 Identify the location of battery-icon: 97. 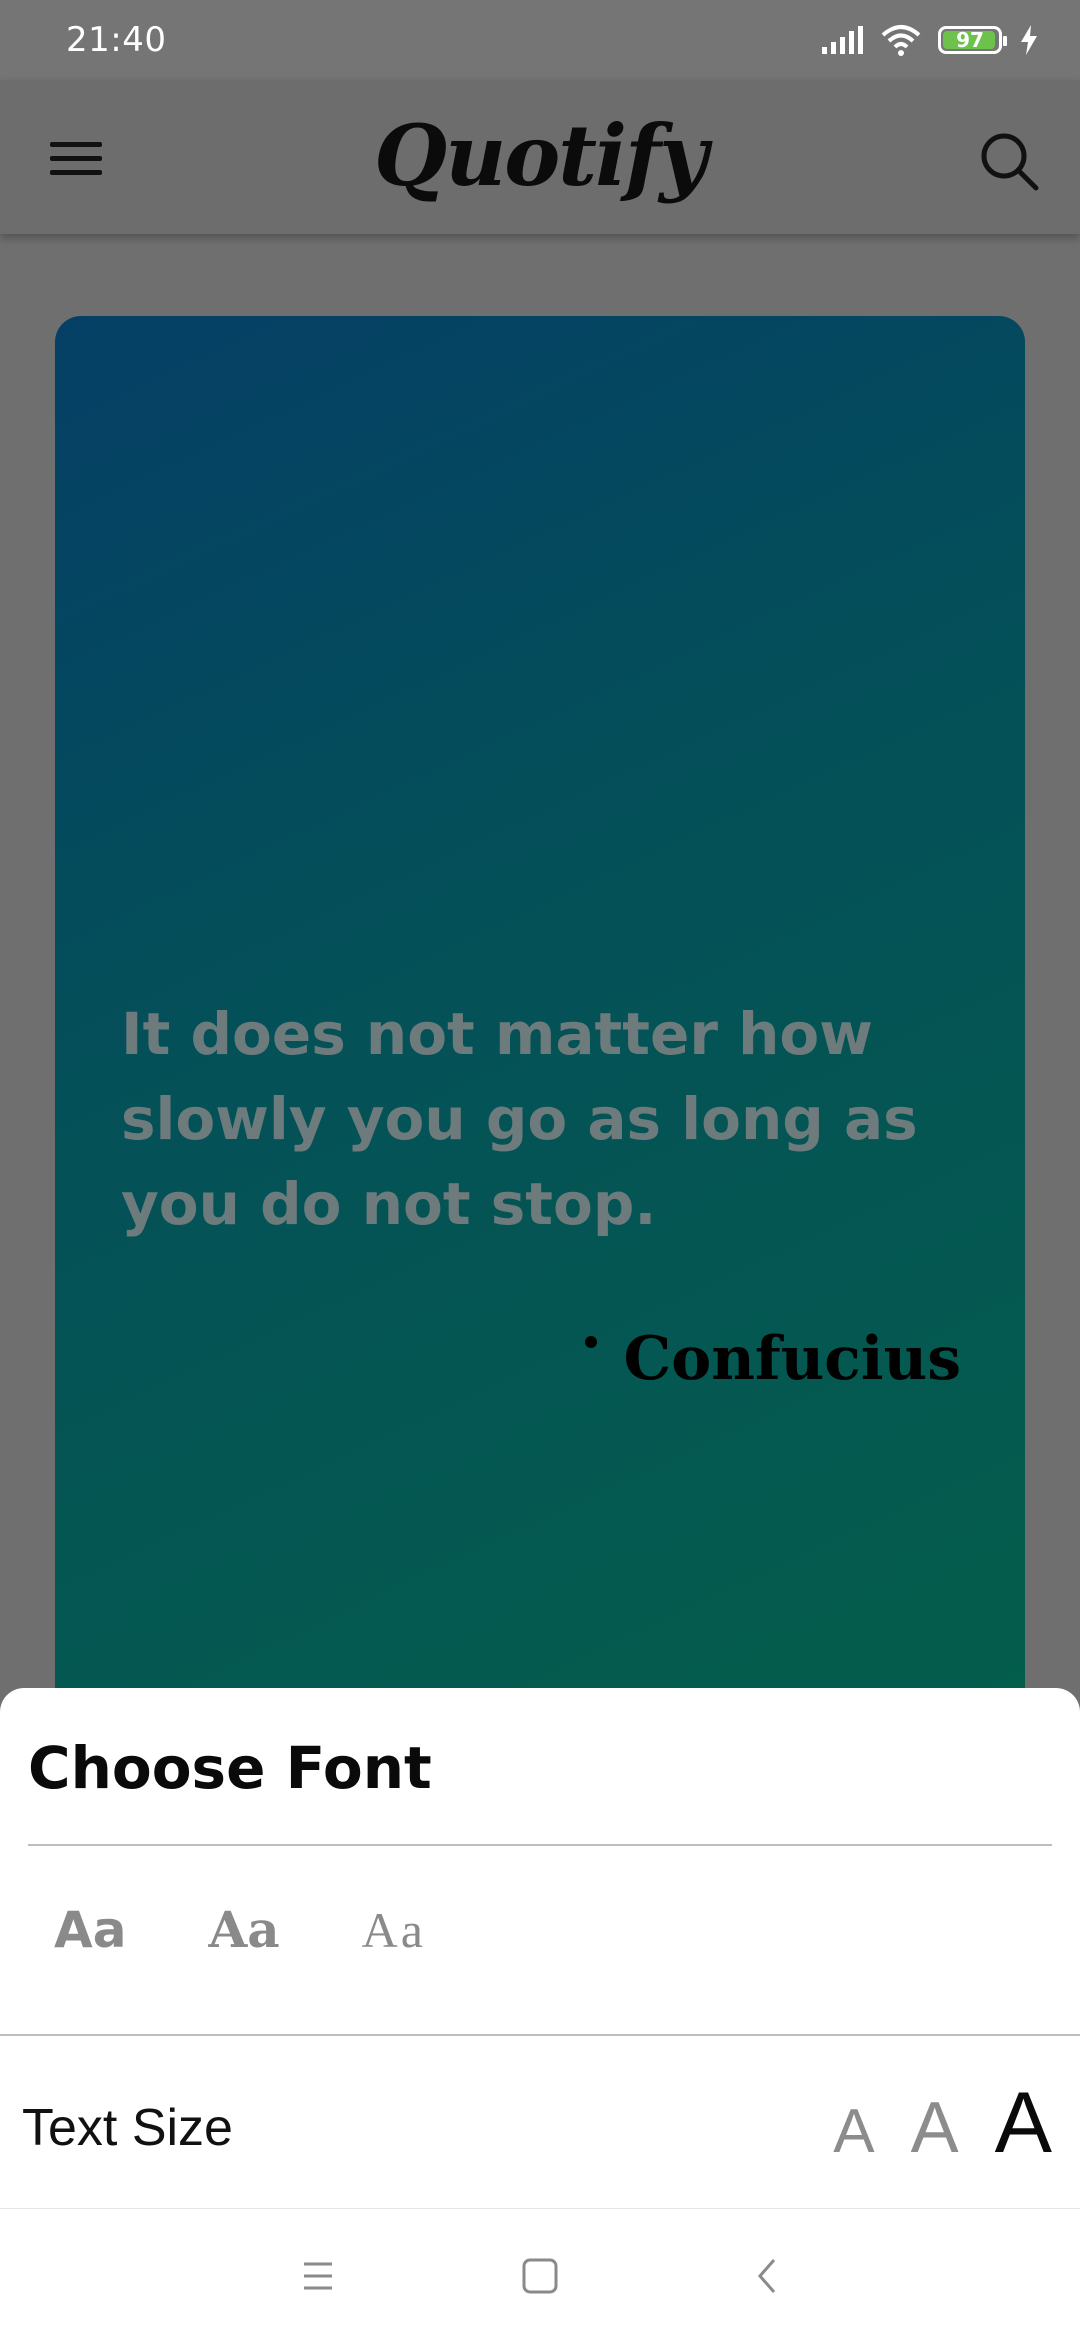
(972, 40).